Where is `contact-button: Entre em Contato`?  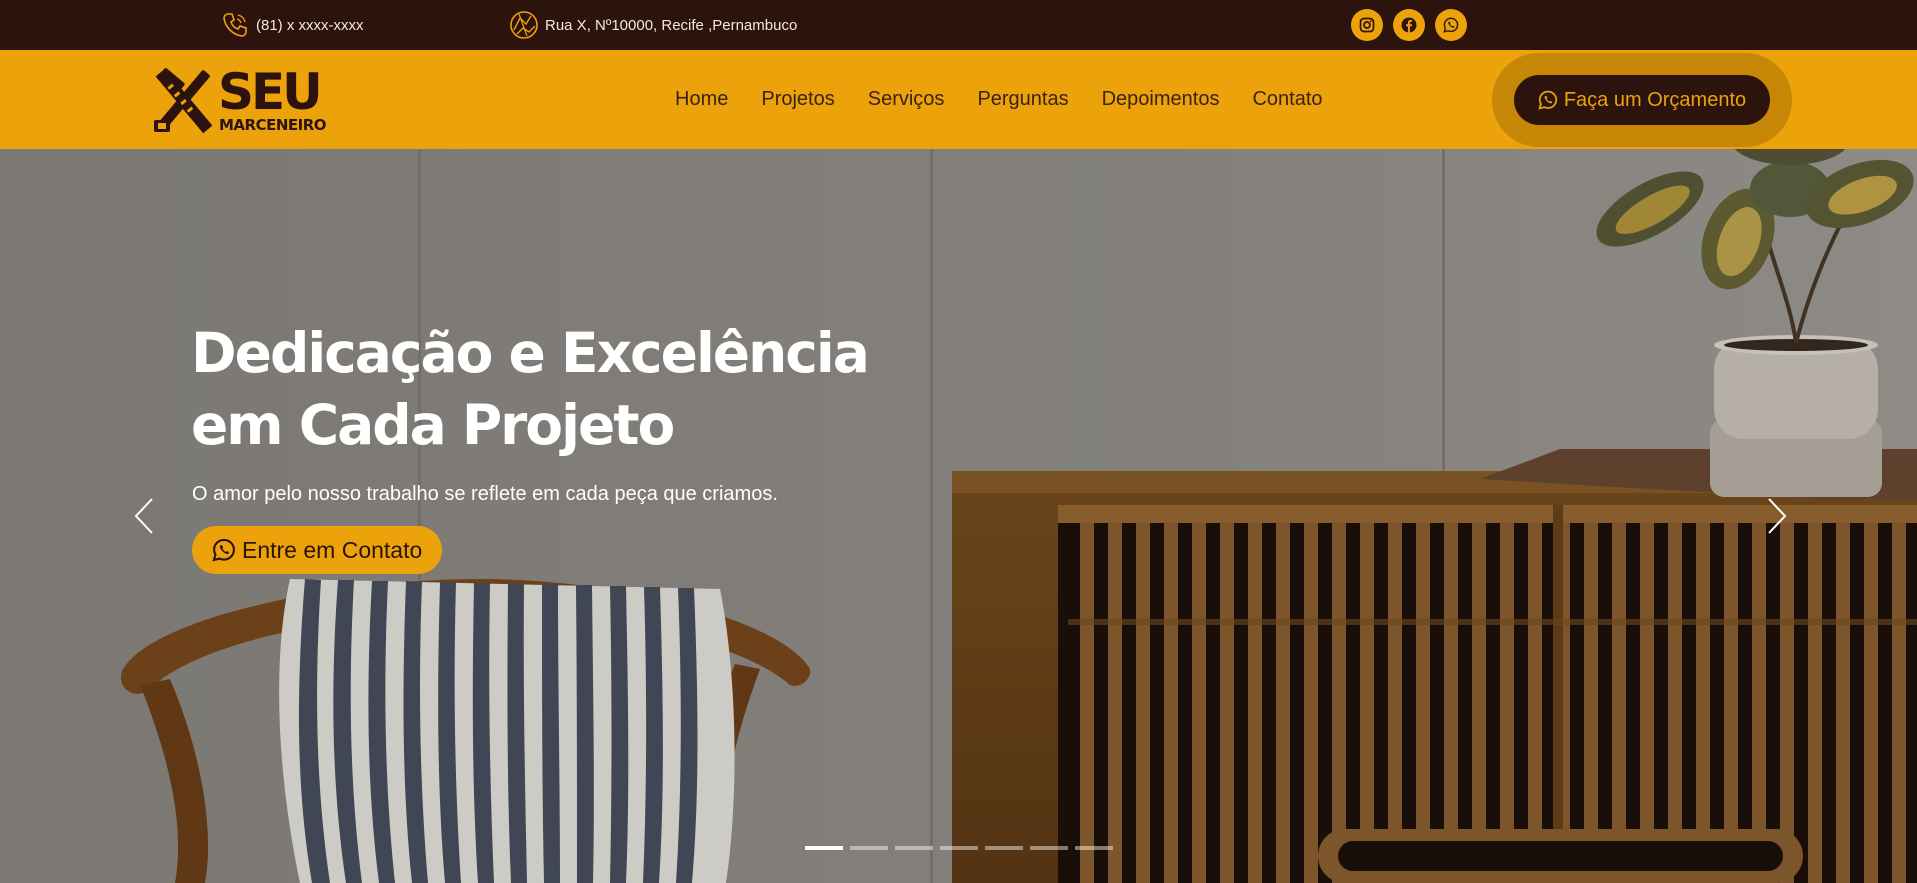
contact-button: Entre em Contato is located at coordinates (317, 550).